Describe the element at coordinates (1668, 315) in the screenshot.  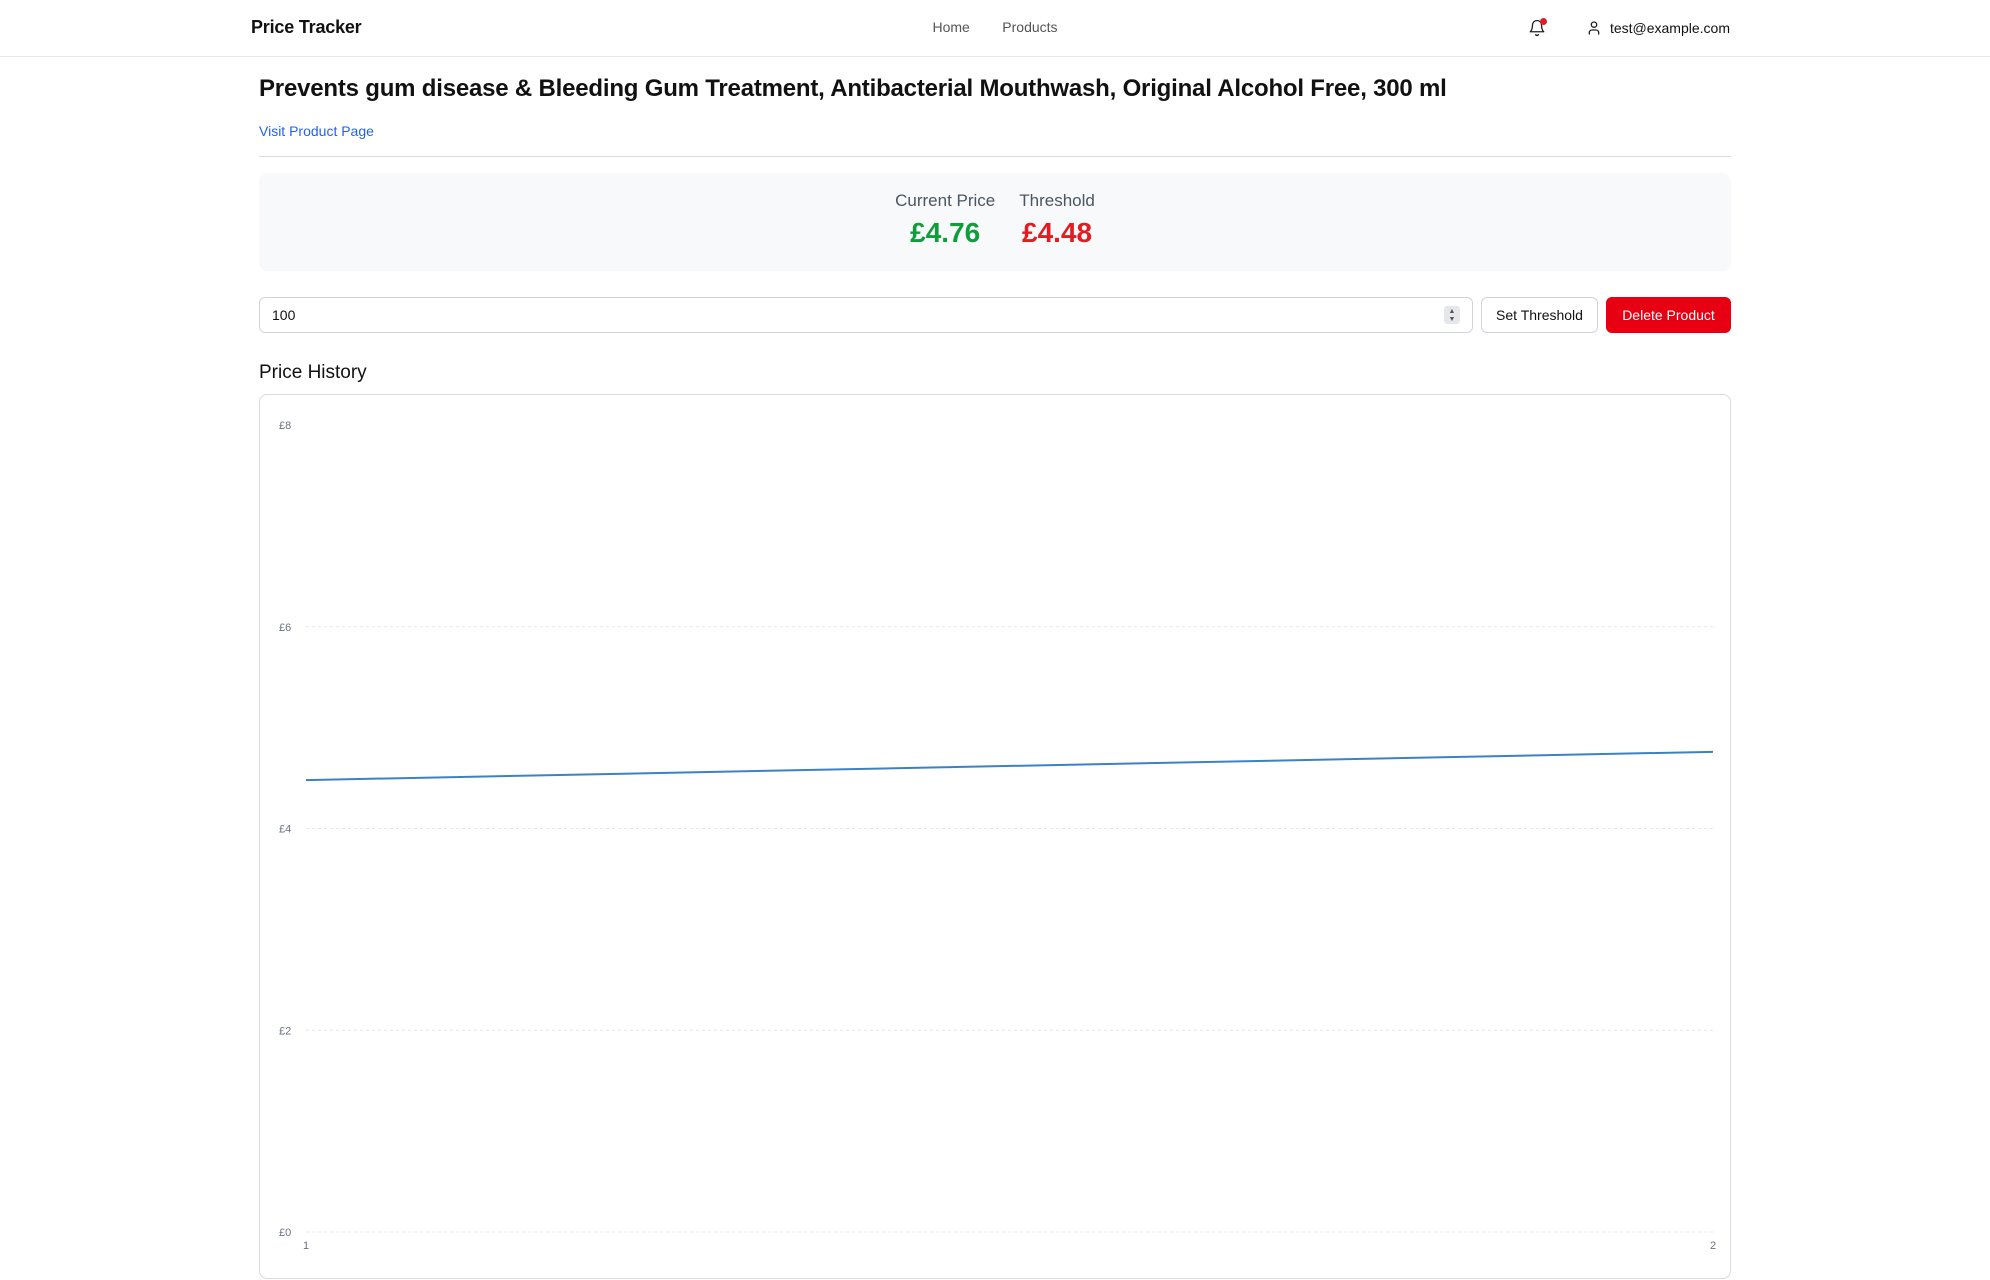
I see `delete-product-button: Delete Product` at that location.